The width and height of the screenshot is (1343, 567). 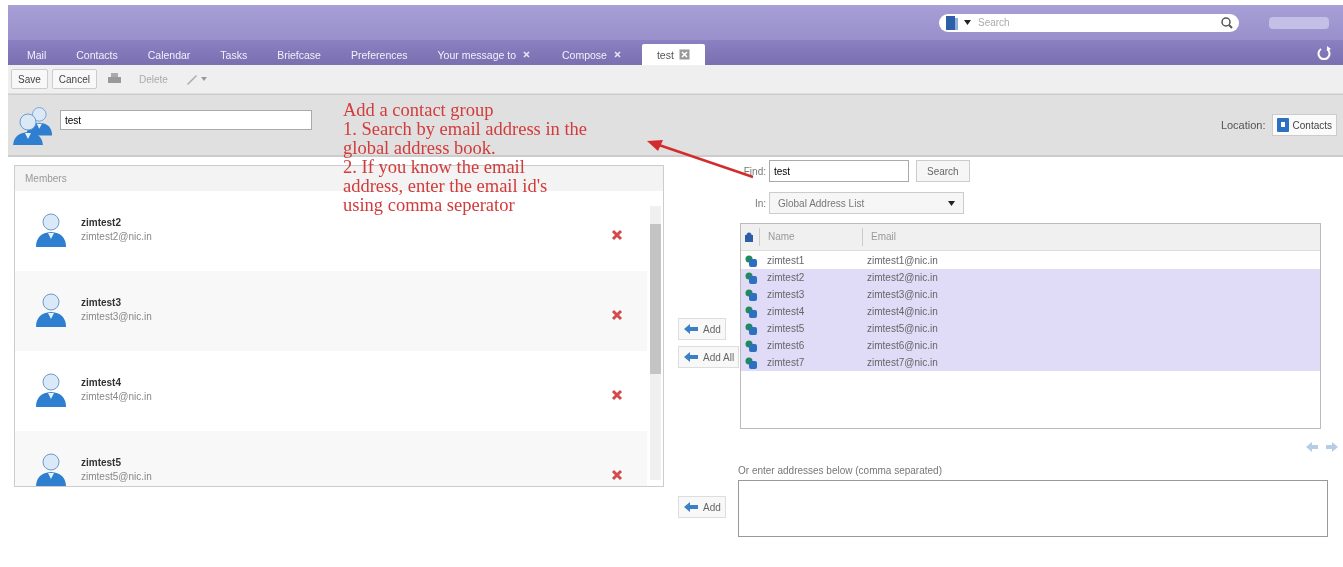 I want to click on table-cell-text: zimtest5, so click(x=786, y=328).